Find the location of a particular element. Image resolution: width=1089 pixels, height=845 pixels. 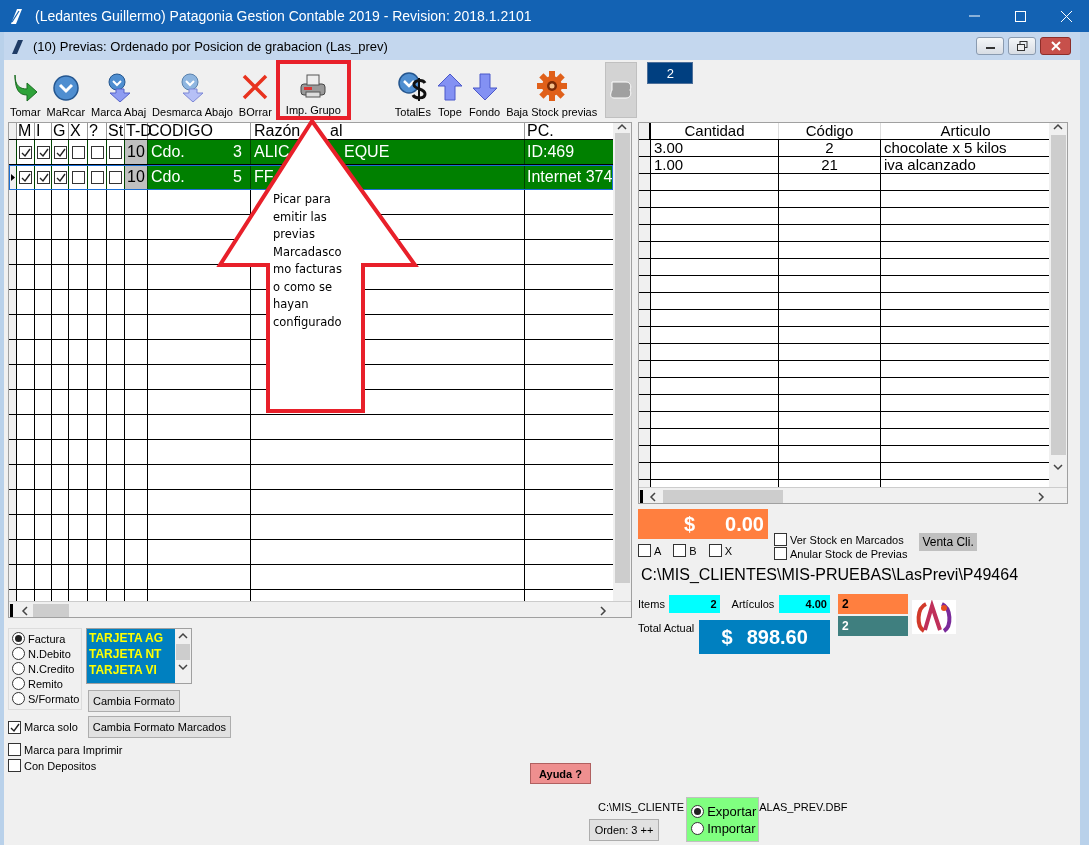

toolbar-button: Fondo is located at coordinates (484, 90).